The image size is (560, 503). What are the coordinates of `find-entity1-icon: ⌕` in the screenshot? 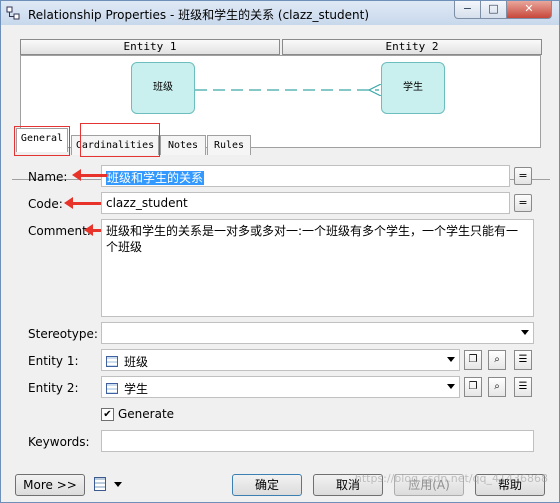 It's located at (497, 360).